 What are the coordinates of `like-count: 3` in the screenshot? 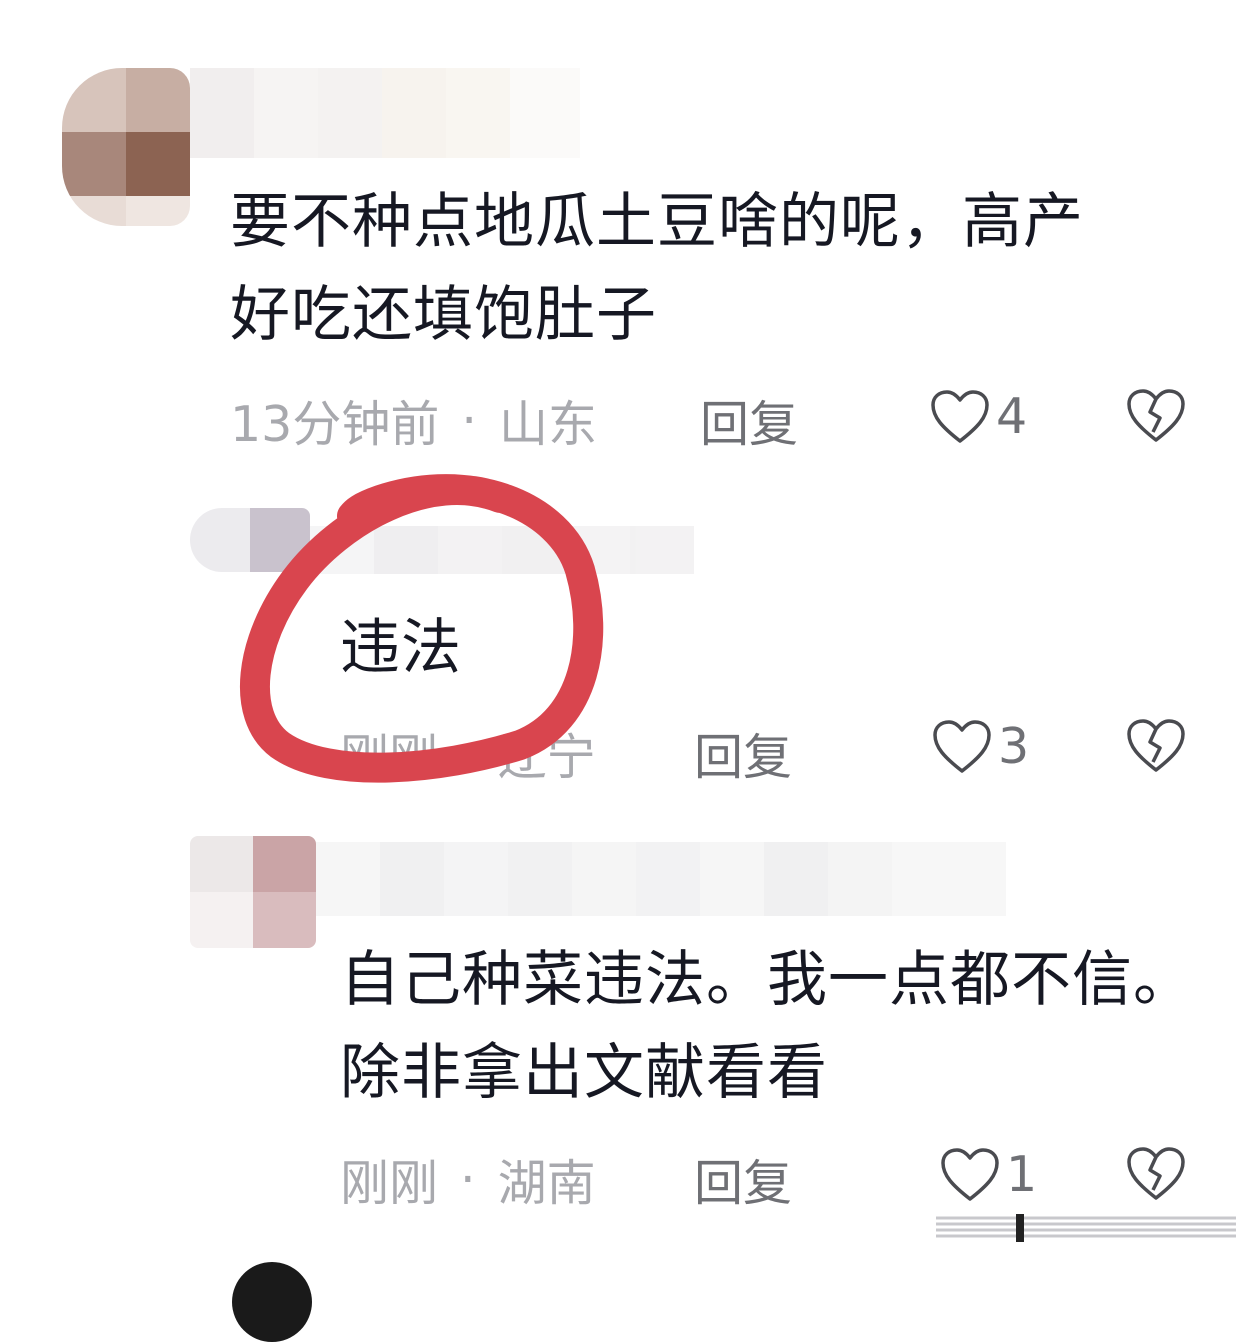 It's located at (1014, 746).